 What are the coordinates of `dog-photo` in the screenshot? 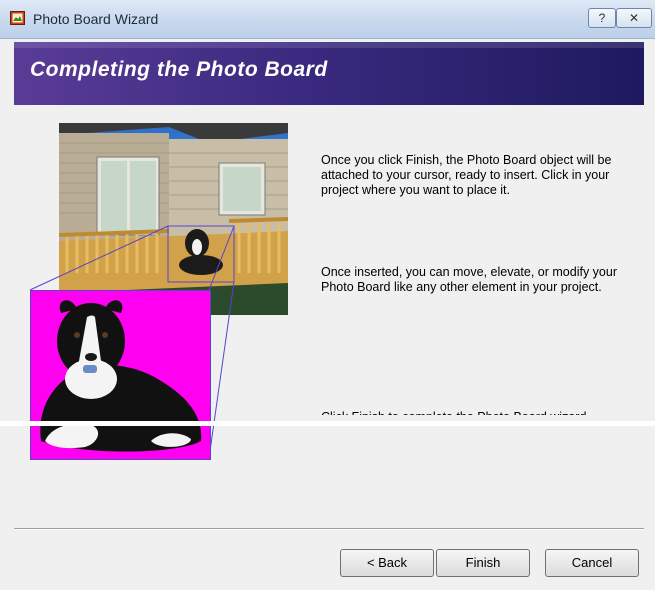 It's located at (120, 375).